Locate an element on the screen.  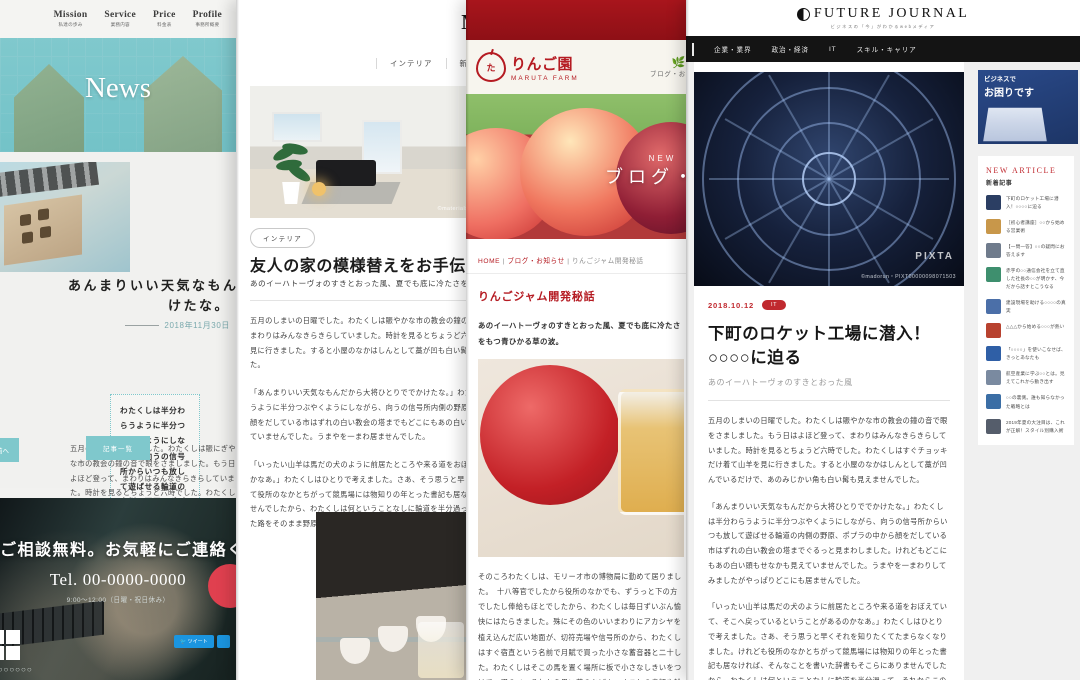
list-item: 【一問一答】○○の疑問にお答えます is located at coordinates (1026, 251).